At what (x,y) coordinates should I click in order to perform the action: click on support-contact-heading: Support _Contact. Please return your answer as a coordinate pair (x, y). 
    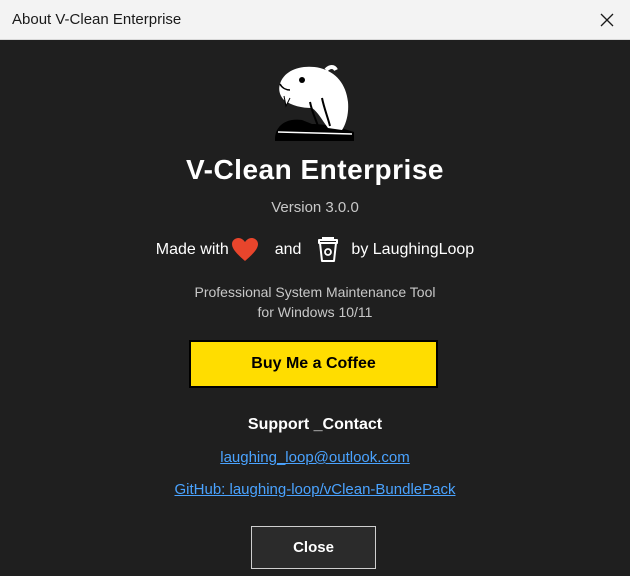
    Looking at the image, I should click on (315, 424).